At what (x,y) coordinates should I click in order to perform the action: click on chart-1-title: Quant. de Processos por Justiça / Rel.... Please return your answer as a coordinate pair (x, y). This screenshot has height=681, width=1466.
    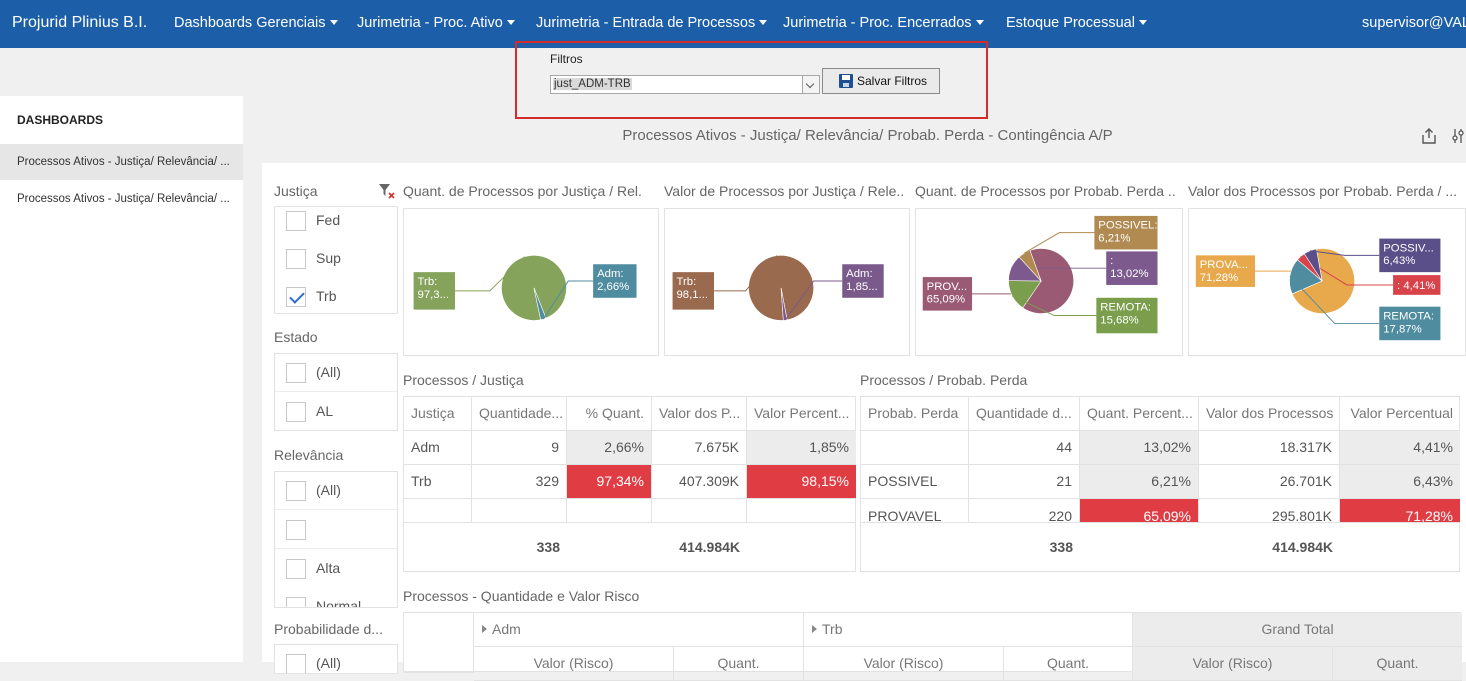
    Looking at the image, I should click on (523, 191).